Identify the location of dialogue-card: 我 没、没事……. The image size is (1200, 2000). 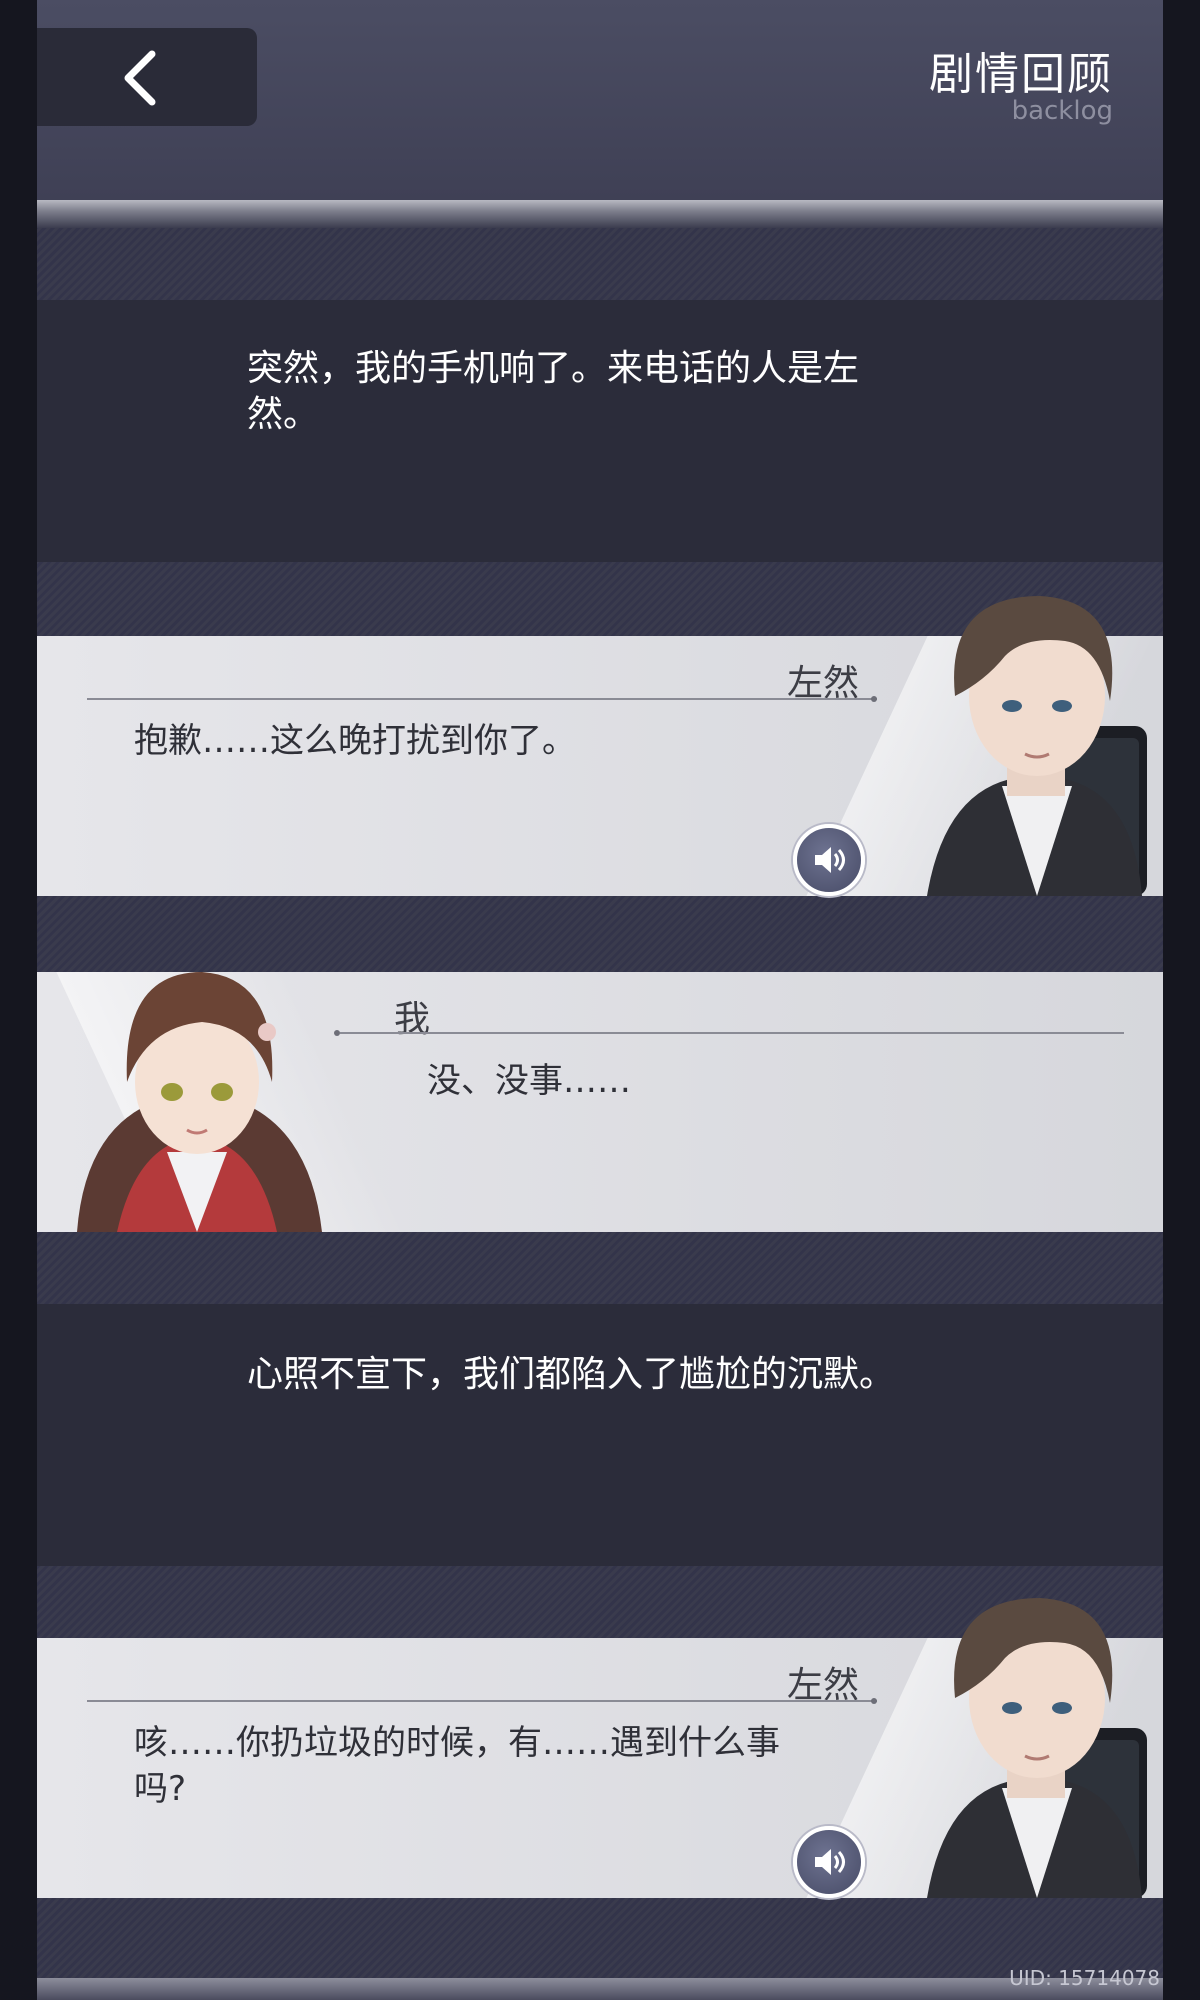
(600, 1102).